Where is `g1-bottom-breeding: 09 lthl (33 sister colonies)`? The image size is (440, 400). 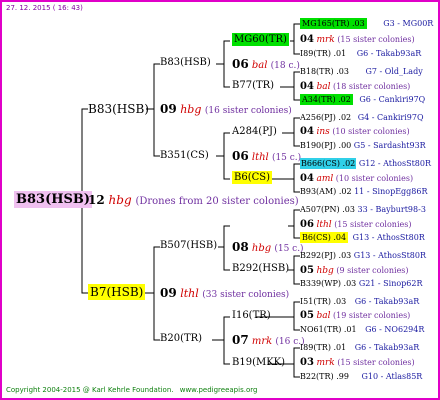 g1-bottom-breeding: 09 lthl (33 sister colonies) is located at coordinates (224, 293).